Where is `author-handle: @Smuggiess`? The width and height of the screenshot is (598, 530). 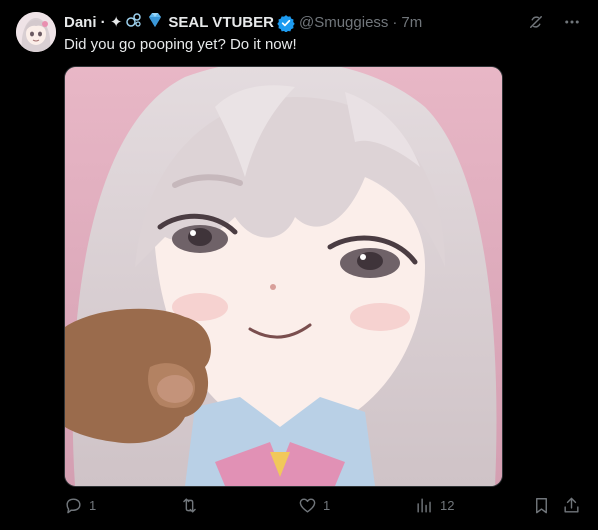 author-handle: @Smuggiess is located at coordinates (343, 23).